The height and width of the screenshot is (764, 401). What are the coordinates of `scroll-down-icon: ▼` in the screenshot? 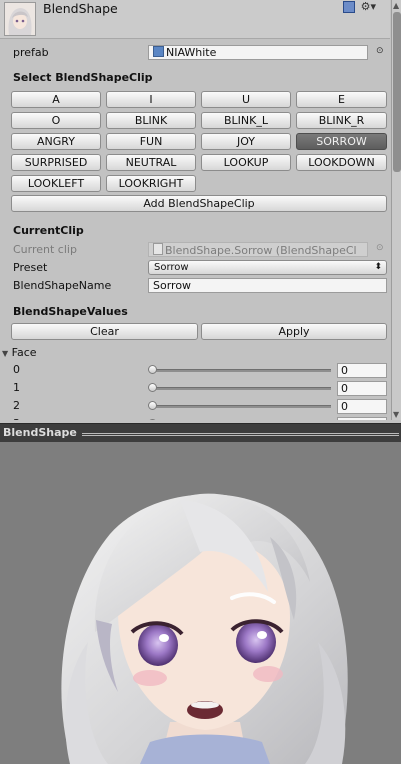 It's located at (396, 414).